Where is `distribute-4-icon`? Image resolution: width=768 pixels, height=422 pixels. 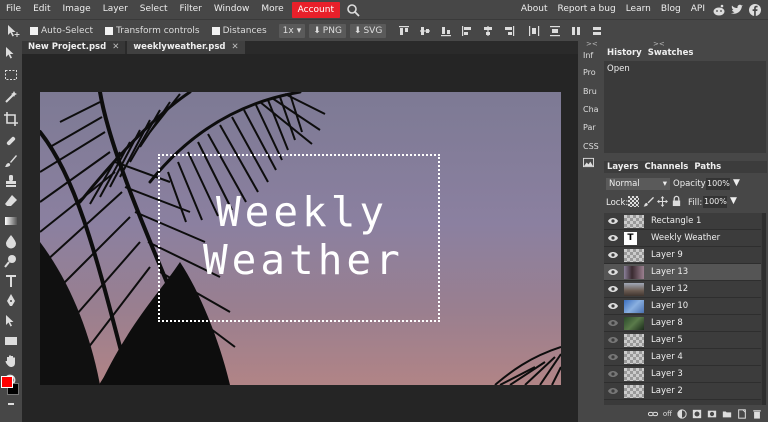 distribute-4-icon is located at coordinates (597, 31).